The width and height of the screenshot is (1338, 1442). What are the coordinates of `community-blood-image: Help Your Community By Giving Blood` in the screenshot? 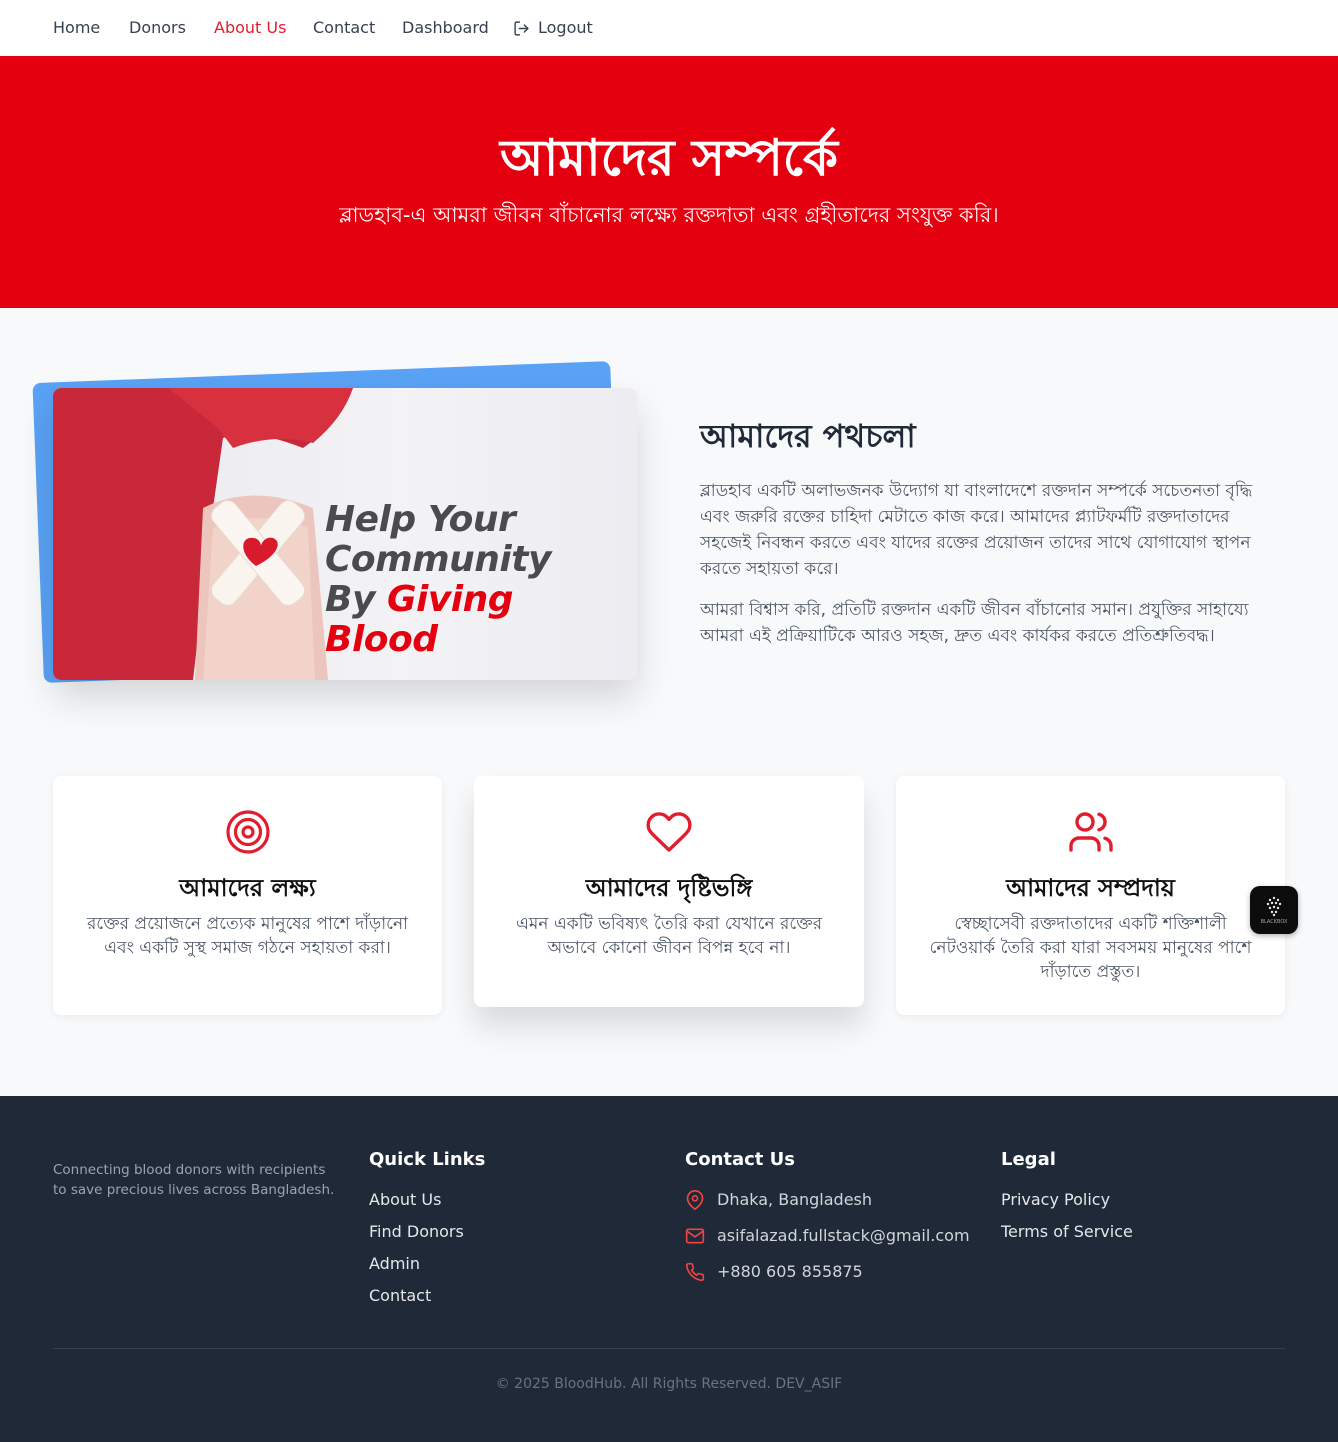 It's located at (345, 534).